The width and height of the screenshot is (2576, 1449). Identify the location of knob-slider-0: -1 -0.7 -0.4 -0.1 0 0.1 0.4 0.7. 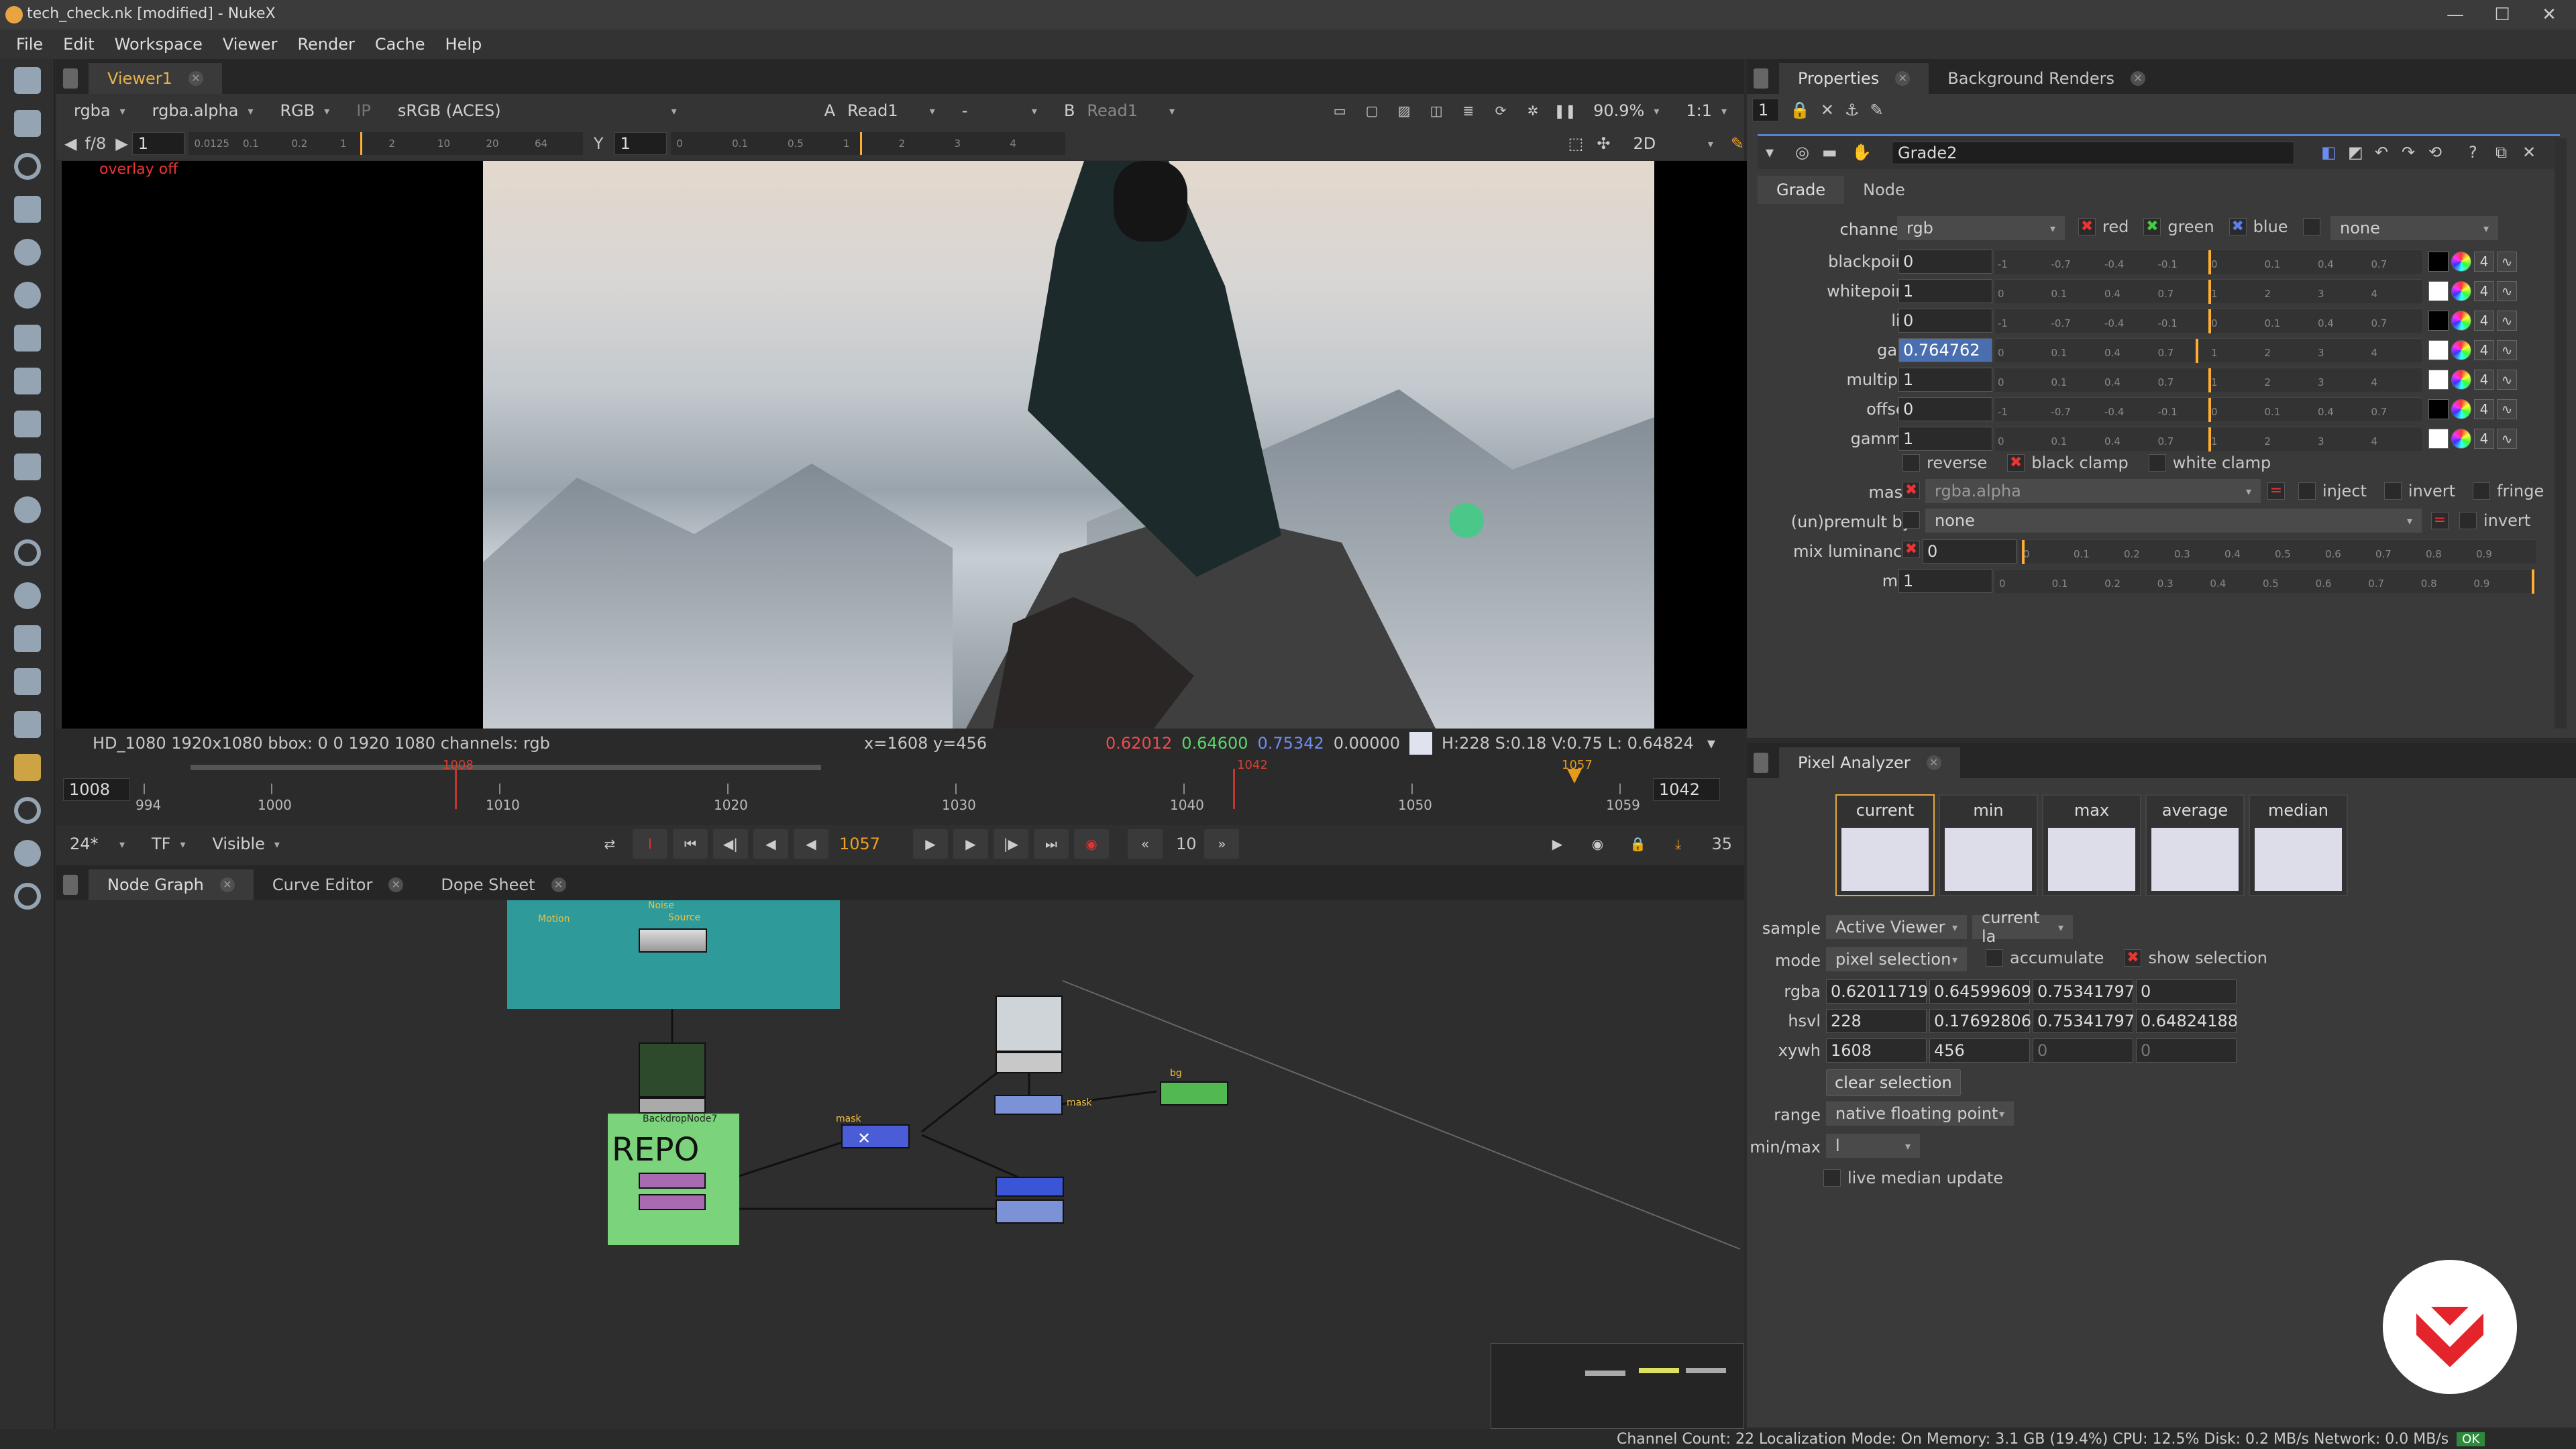
(2208, 262).